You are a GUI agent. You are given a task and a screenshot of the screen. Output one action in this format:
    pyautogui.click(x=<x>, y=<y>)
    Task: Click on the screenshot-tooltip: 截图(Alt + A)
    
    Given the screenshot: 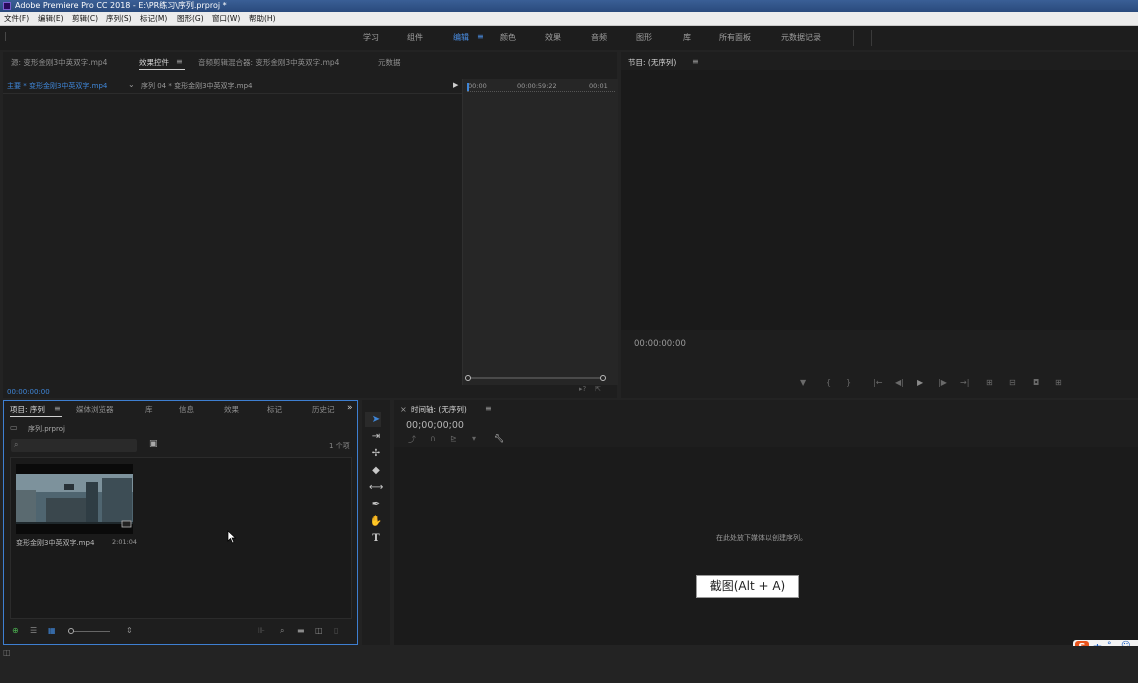 What is the action you would take?
    pyautogui.click(x=747, y=586)
    